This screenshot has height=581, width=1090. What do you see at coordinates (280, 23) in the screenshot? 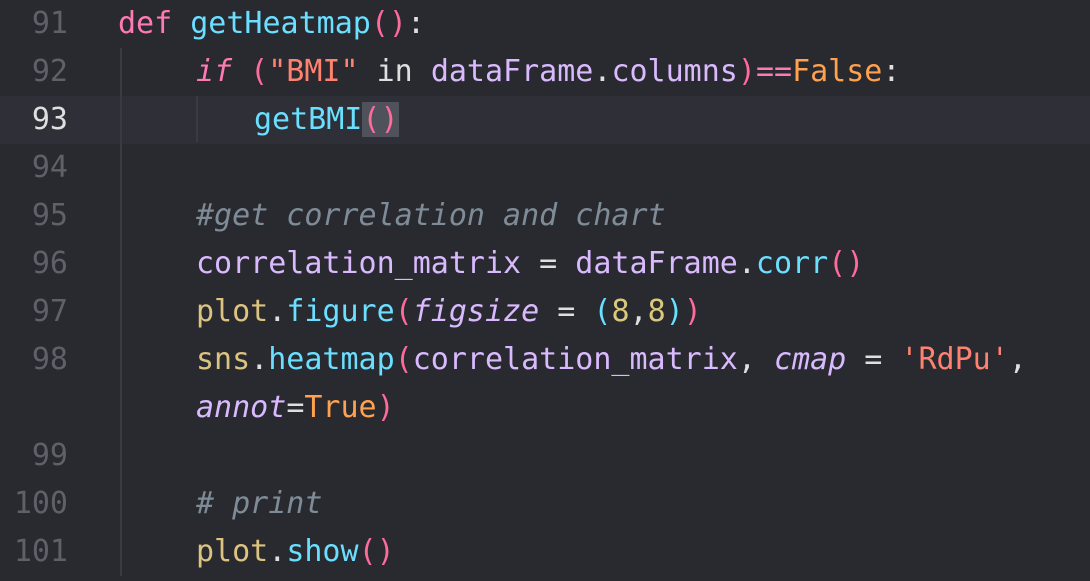
I see `function-name-token: getHeatmap` at bounding box center [280, 23].